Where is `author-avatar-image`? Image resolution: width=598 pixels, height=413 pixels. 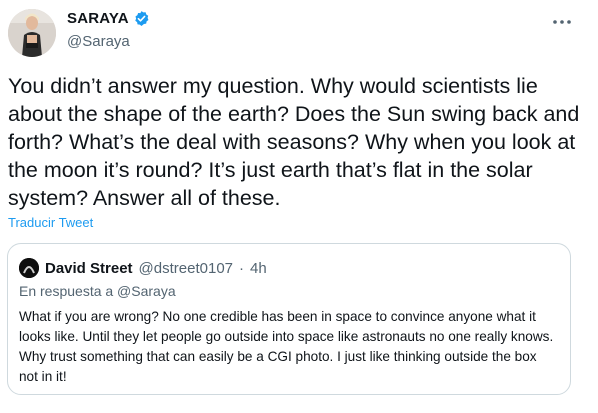
author-avatar-image is located at coordinates (32, 33).